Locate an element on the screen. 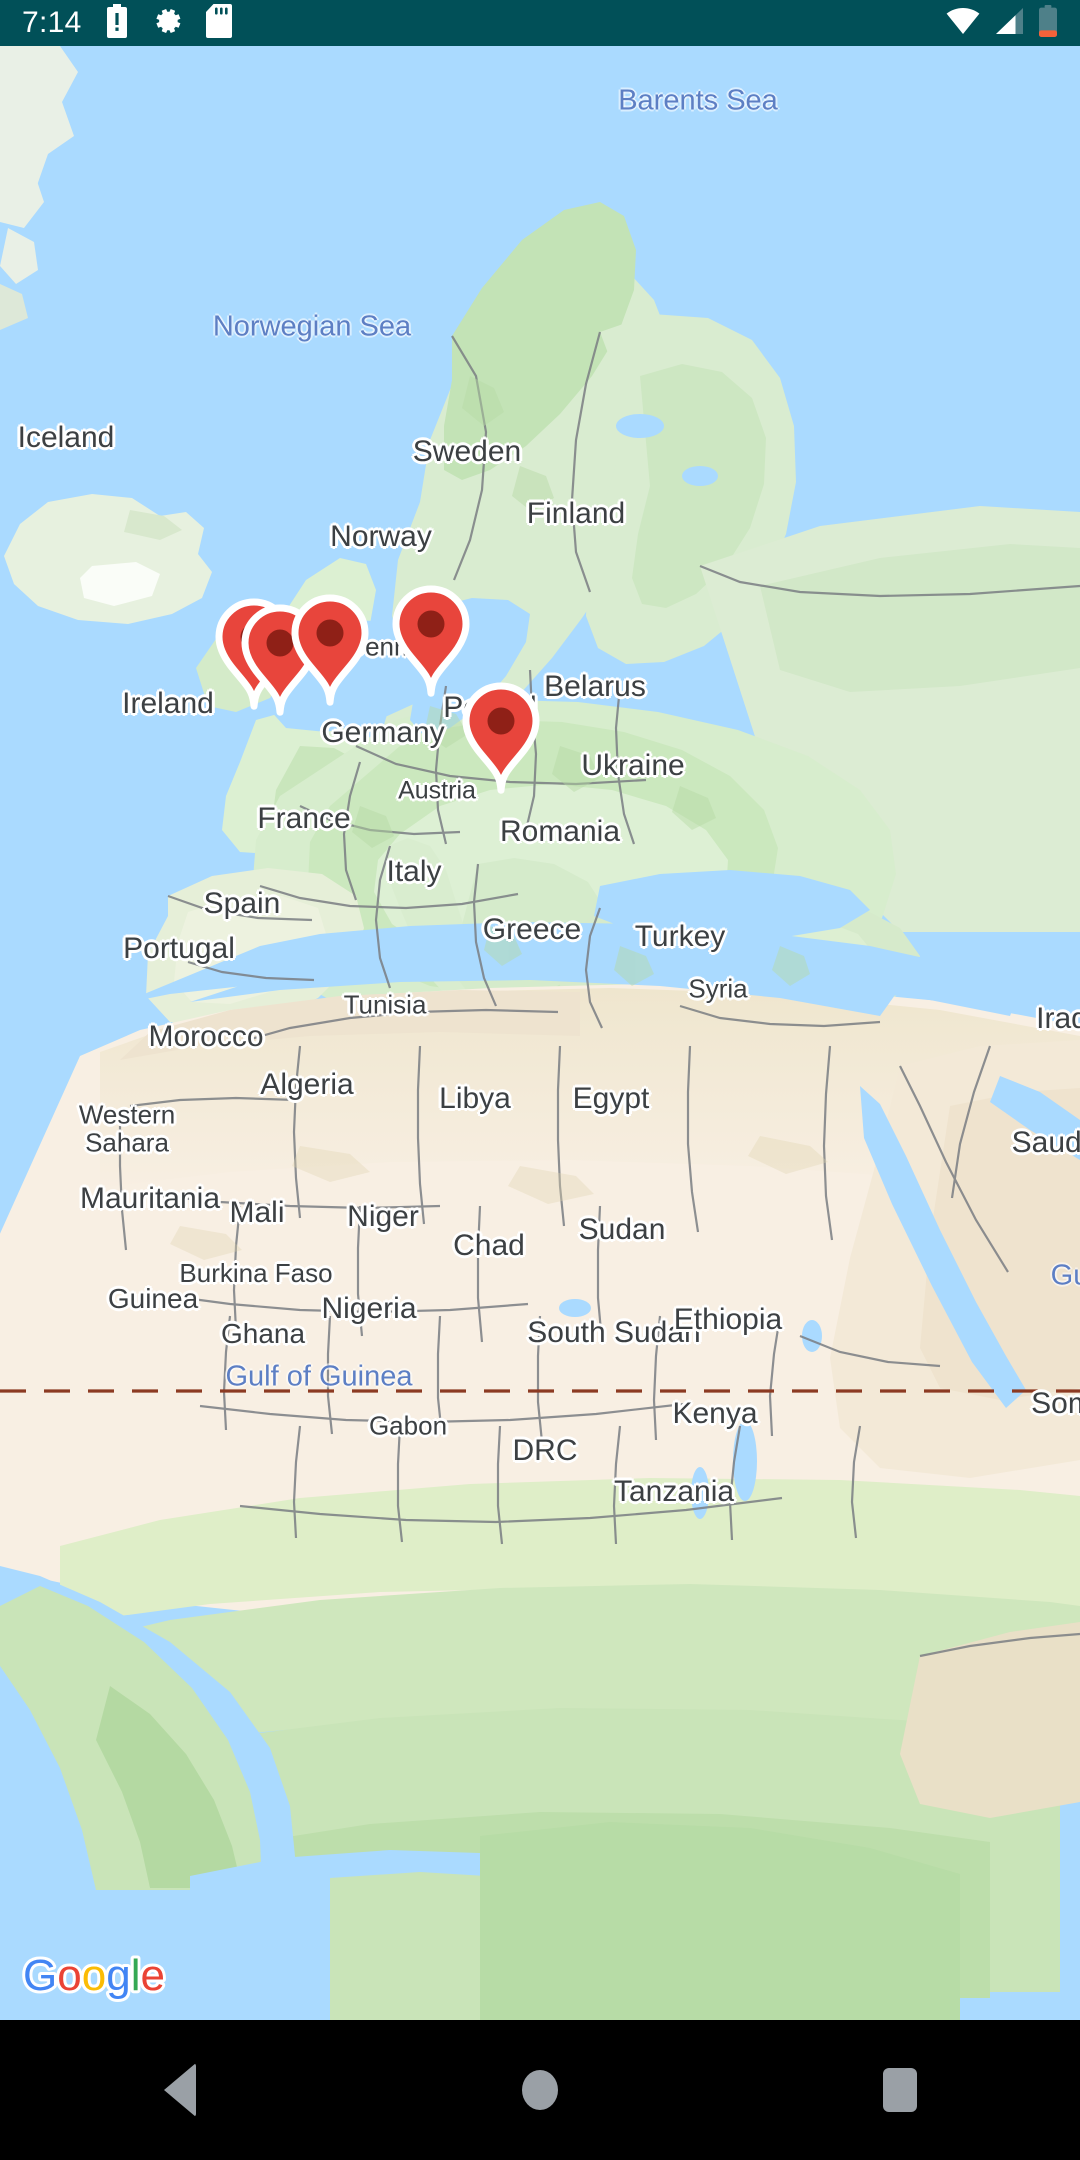 Image resolution: width=1080 pixels, height=2160 pixels. status-bar-right-group is located at coordinates (1002, 23).